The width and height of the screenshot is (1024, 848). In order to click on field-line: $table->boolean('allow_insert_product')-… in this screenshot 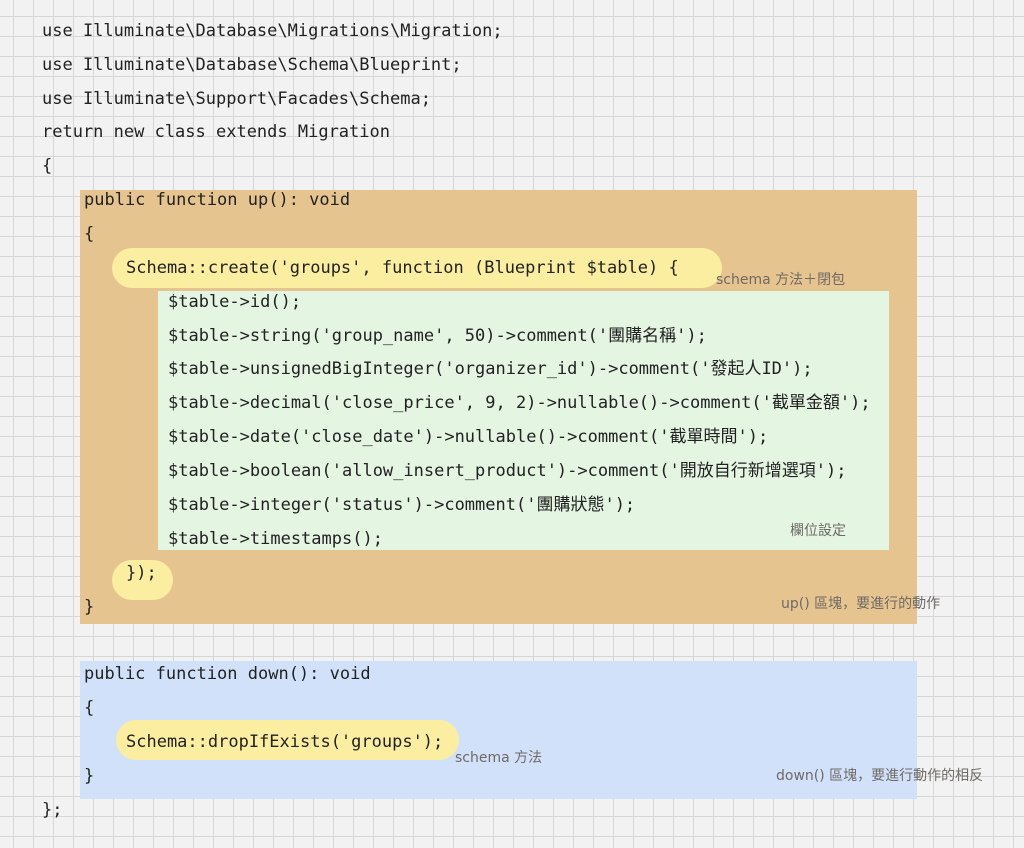, I will do `click(507, 471)`.